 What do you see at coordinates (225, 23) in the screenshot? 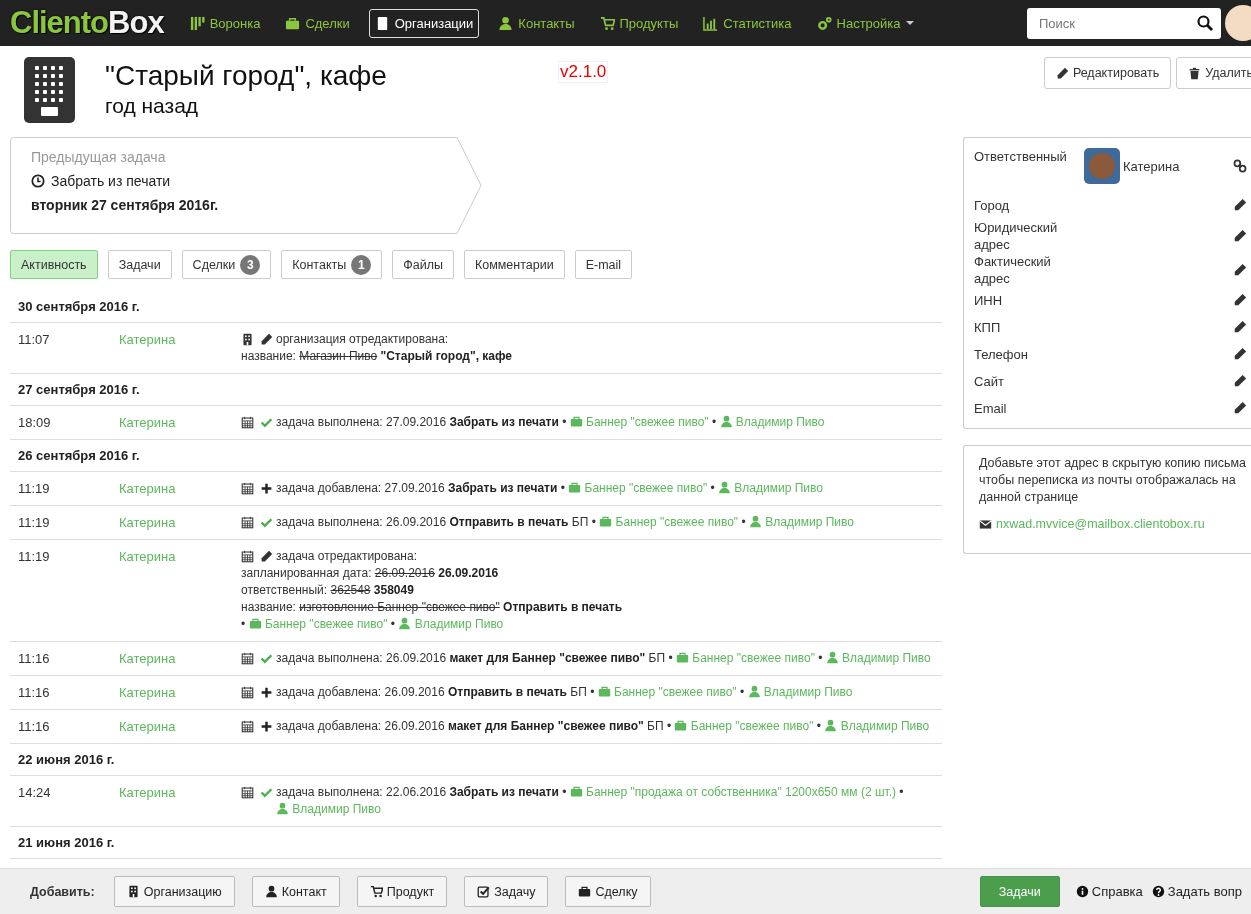
I see `nav-item: Воронка` at bounding box center [225, 23].